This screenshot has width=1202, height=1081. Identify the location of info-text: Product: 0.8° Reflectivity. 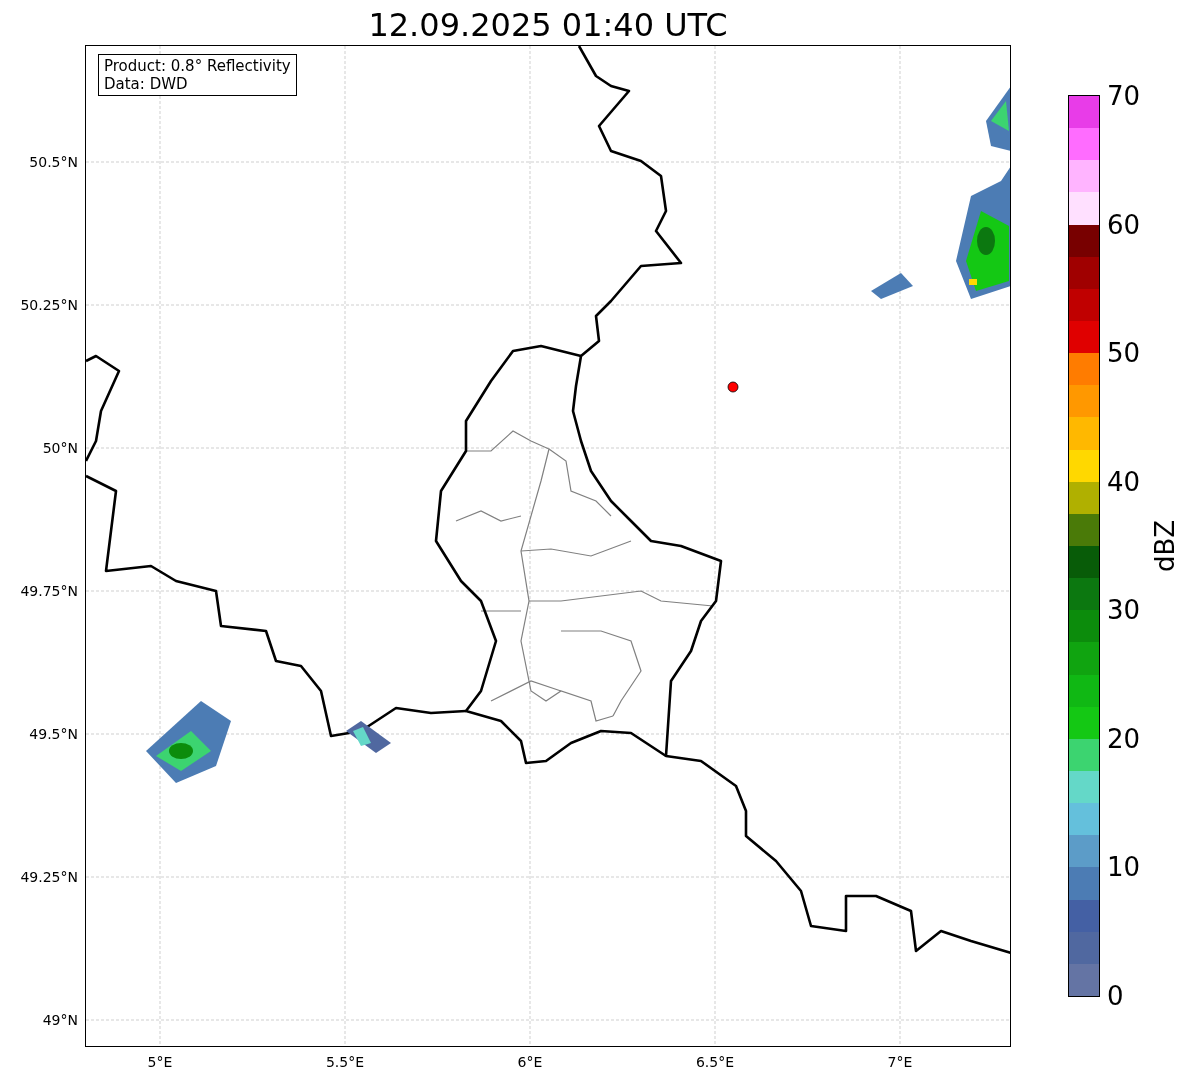
(197, 66).